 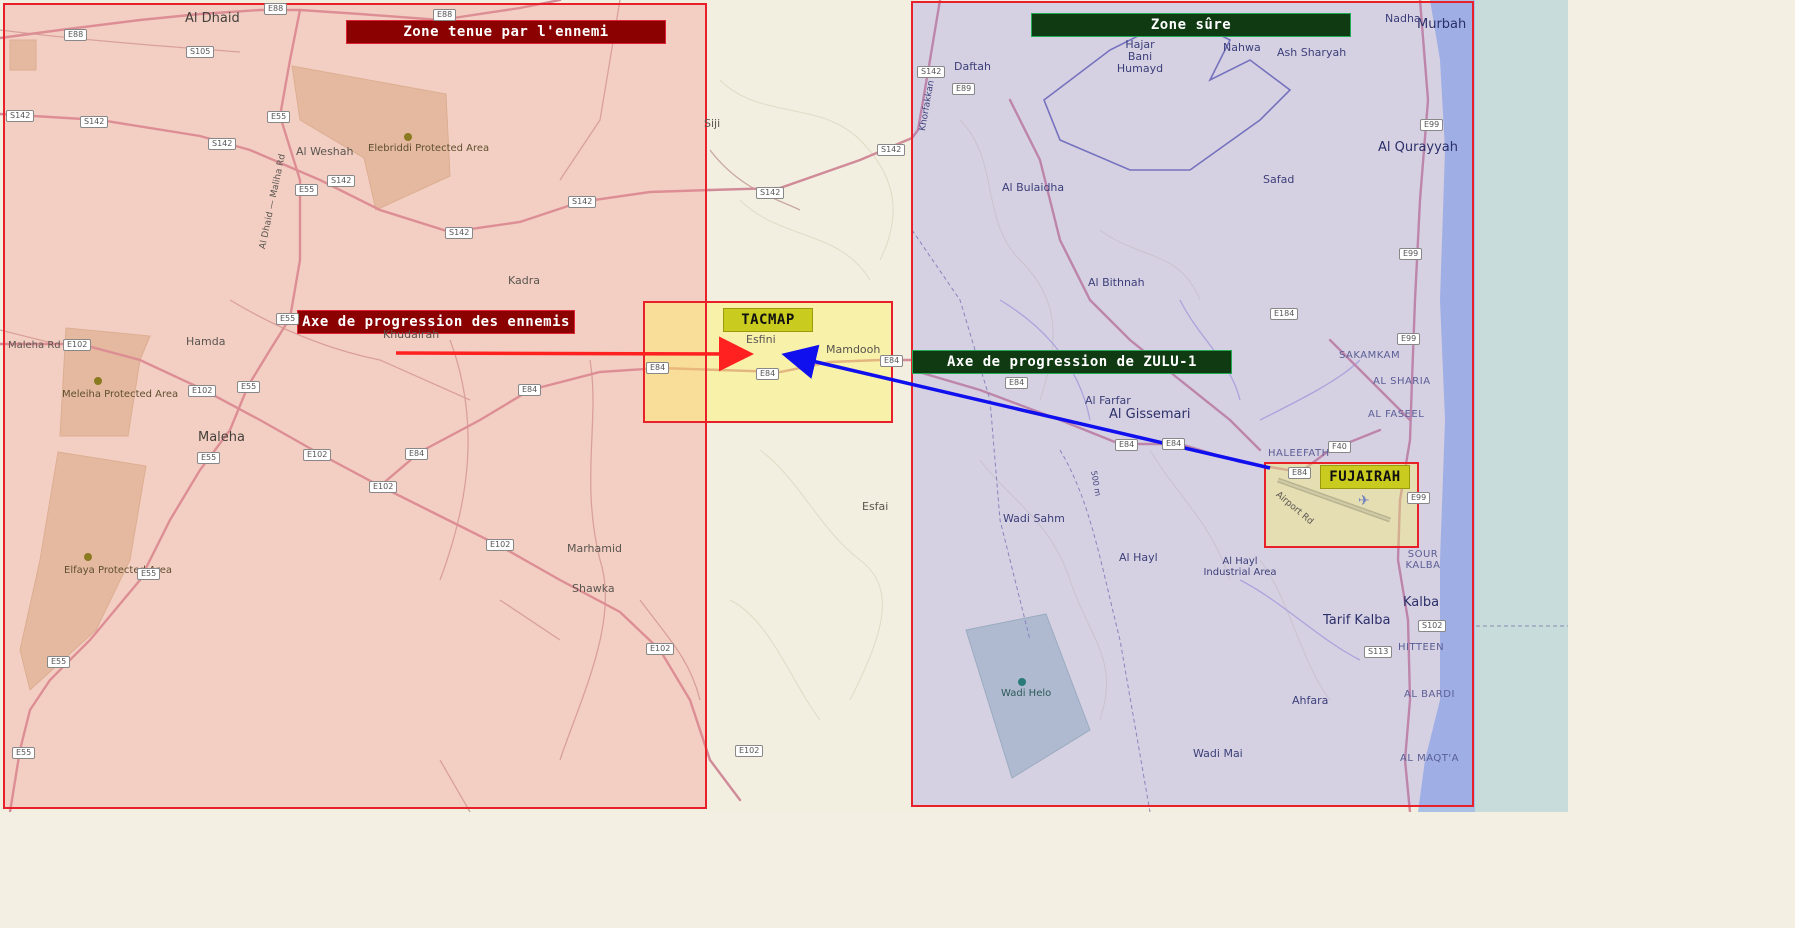 I want to click on place-label: Al Hayl, so click(x=1138, y=557).